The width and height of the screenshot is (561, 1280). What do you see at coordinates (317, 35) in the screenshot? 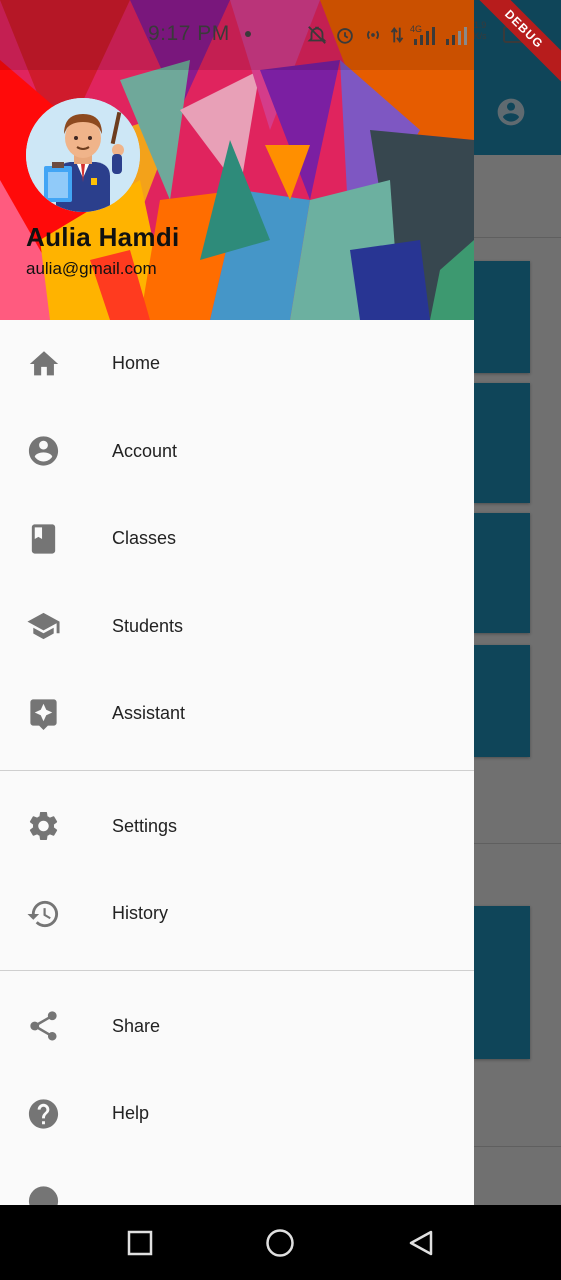
I see `notifications-off-icon` at bounding box center [317, 35].